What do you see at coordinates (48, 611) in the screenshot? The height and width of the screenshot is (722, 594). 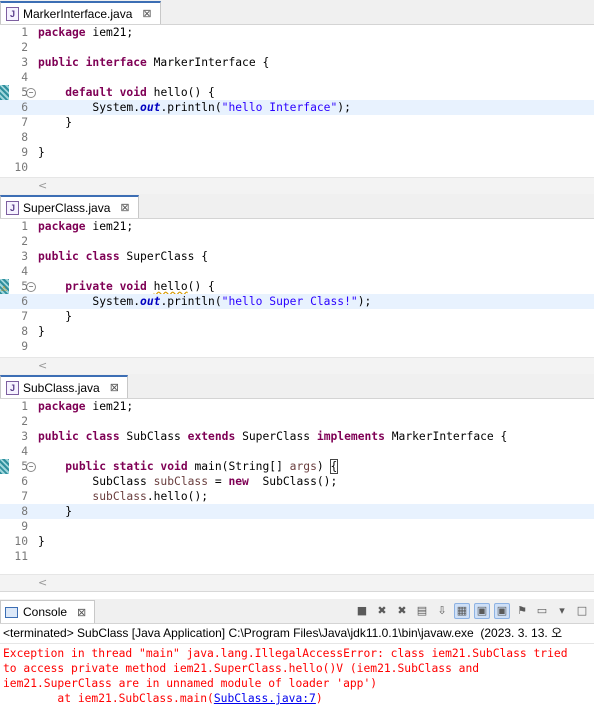 I see `tab-console: Console ⊠` at bounding box center [48, 611].